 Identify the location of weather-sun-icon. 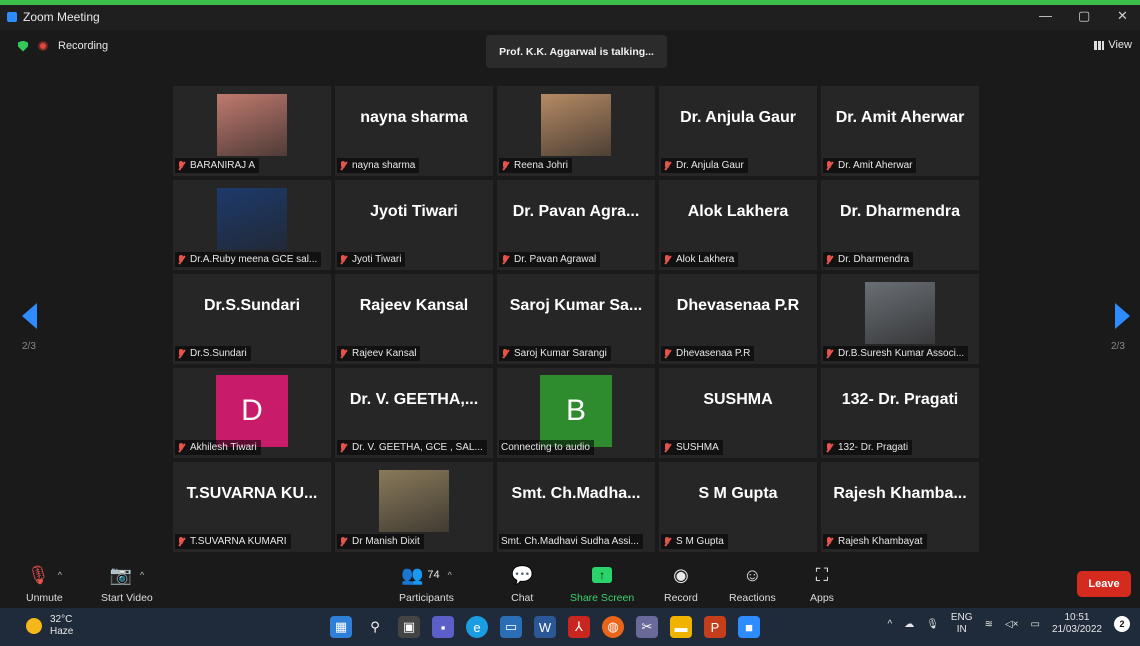
(34, 626).